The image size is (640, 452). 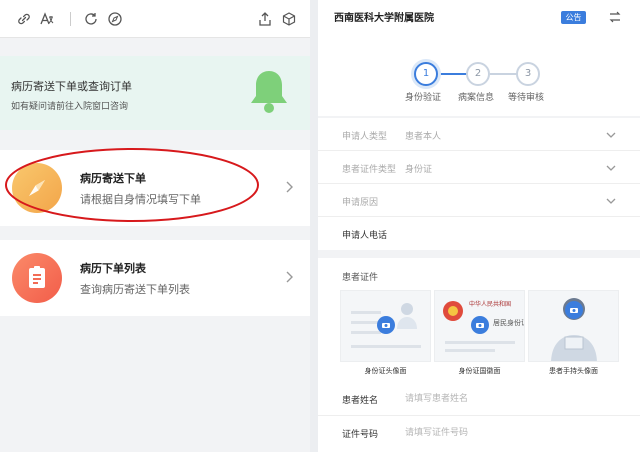 What do you see at coordinates (509, 323) in the screenshot?
I see `emblem-id-text: 居民身份证` at bounding box center [509, 323].